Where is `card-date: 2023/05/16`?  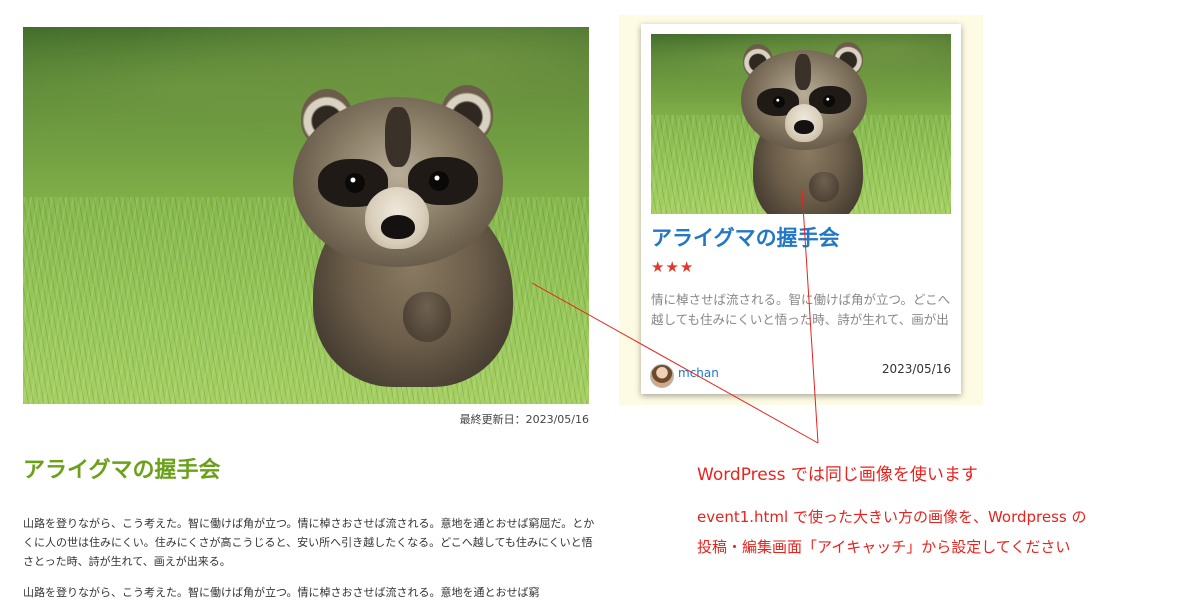 card-date: 2023/05/16 is located at coordinates (916, 369).